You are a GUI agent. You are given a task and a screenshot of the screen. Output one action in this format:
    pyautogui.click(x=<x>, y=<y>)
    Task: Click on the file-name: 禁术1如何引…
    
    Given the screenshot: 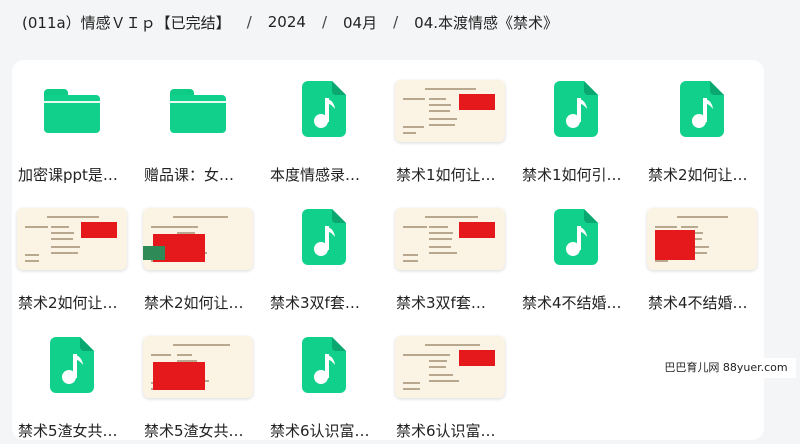 What is the action you would take?
    pyautogui.click(x=572, y=175)
    